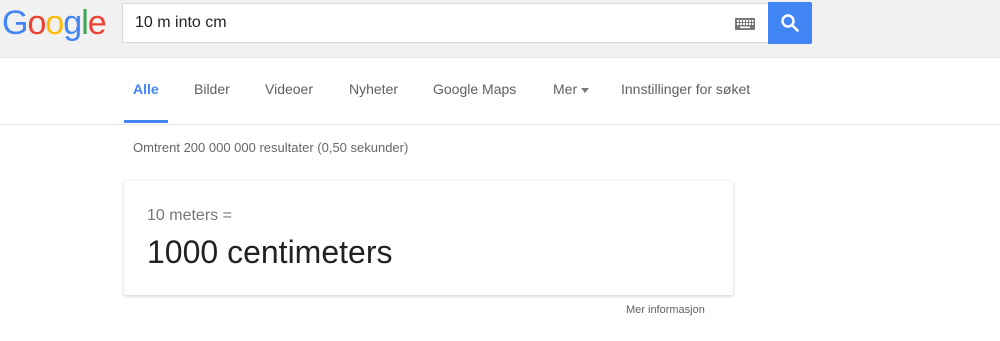  Describe the element at coordinates (97, 23) in the screenshot. I see `logo-letter: e` at that location.